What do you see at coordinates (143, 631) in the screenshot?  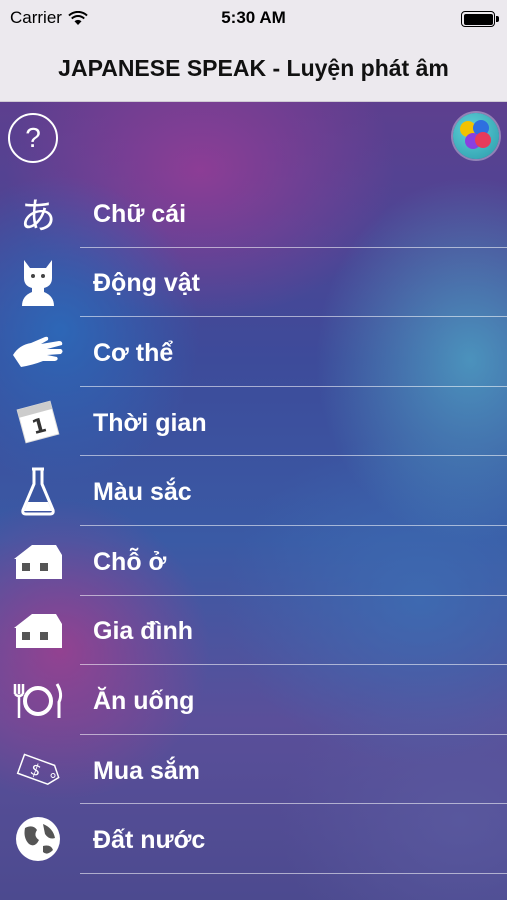 I see `list-item-label: Gia đình` at bounding box center [143, 631].